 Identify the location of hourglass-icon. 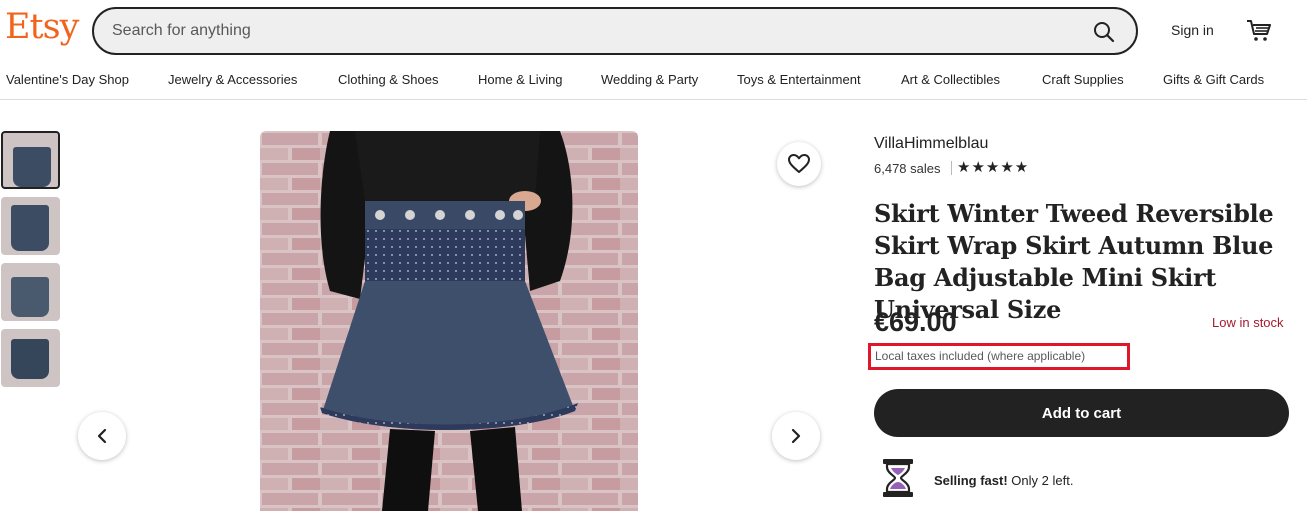
(898, 478).